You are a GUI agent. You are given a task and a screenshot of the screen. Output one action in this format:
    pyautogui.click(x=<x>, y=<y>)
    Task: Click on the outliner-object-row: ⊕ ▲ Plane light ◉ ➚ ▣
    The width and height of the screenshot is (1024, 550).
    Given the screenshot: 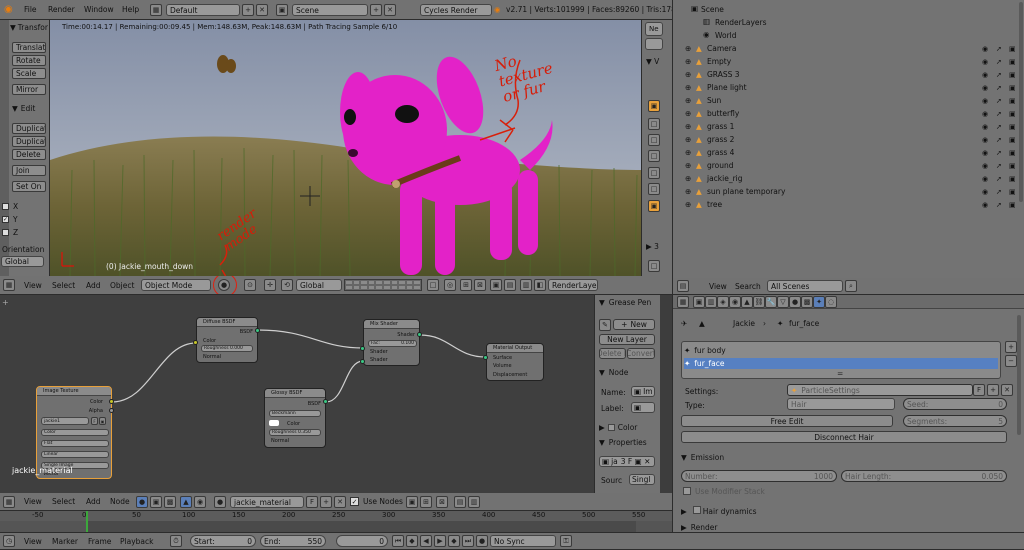 What is the action you would take?
    pyautogui.click(x=845, y=87)
    